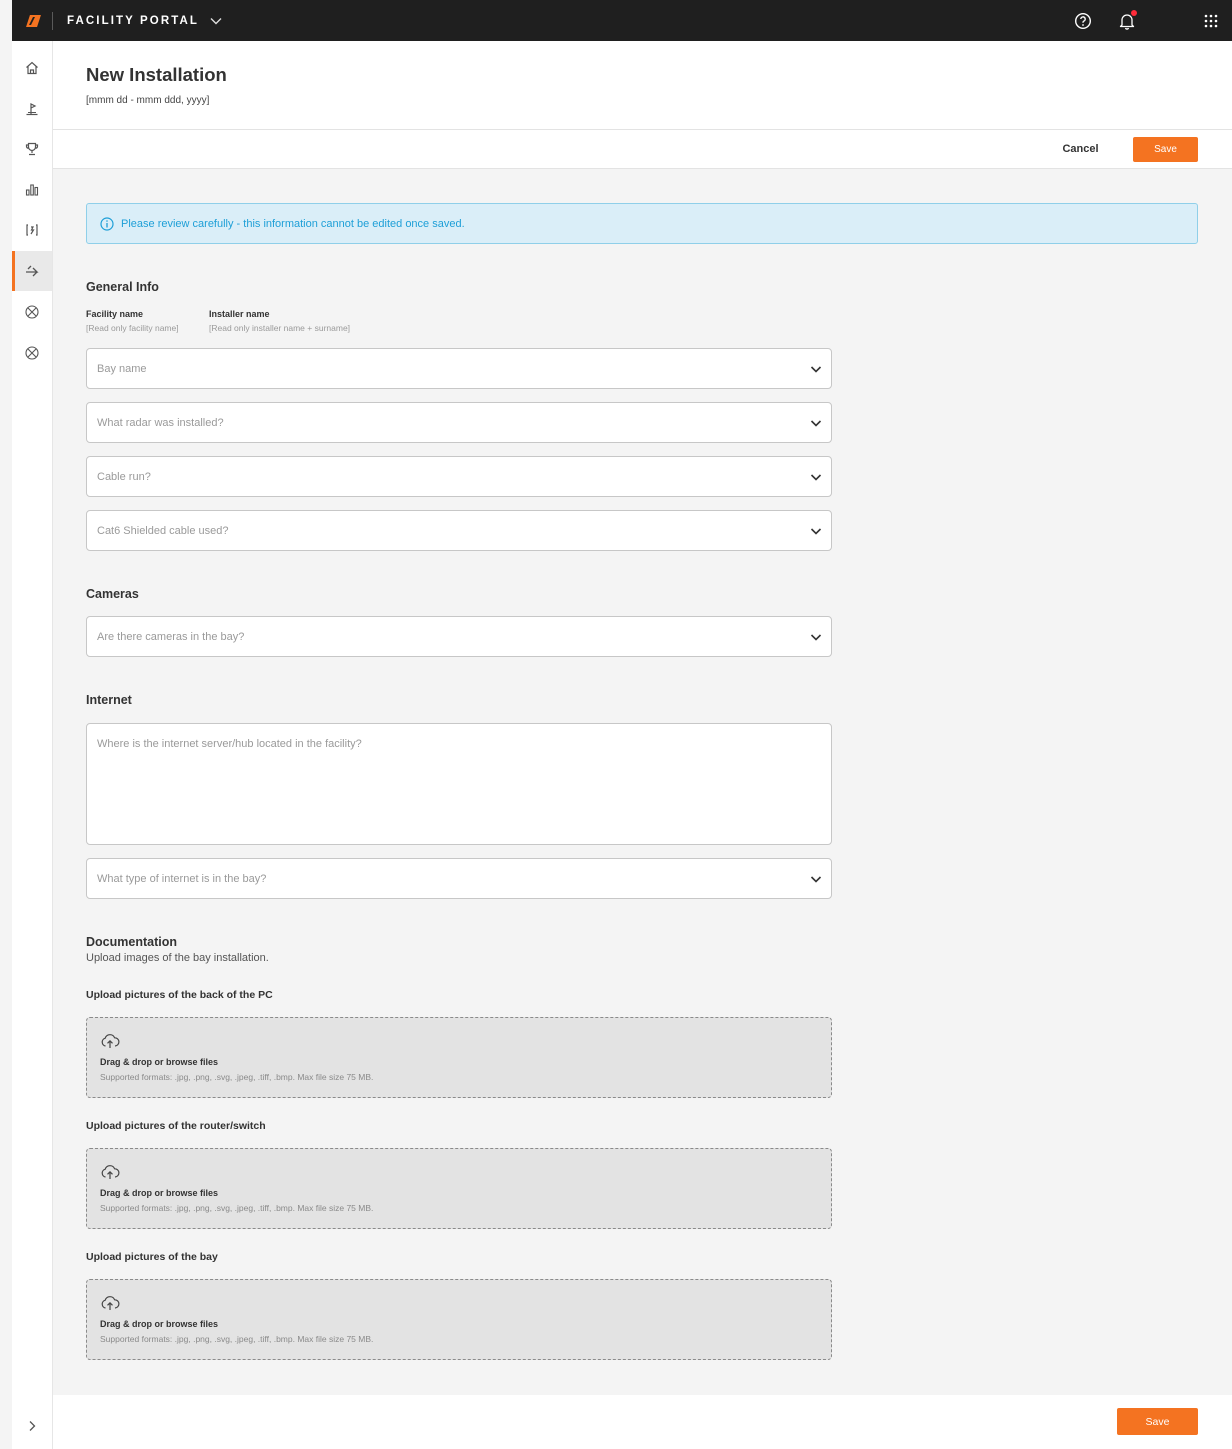 The image size is (1232, 1449). I want to click on upload-pc-label: Upload pictures of the back of the PC, so click(179, 995).